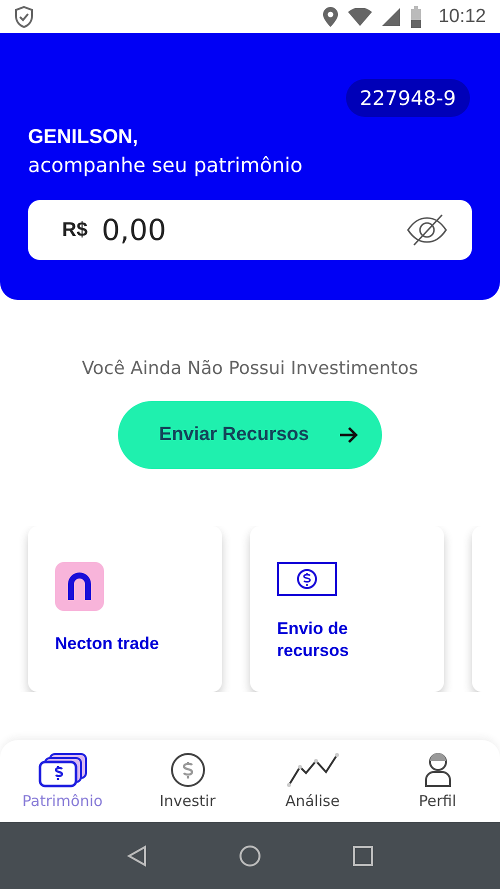 This screenshot has width=500, height=889. What do you see at coordinates (408, 98) in the screenshot?
I see `account-number: 227948-9` at bounding box center [408, 98].